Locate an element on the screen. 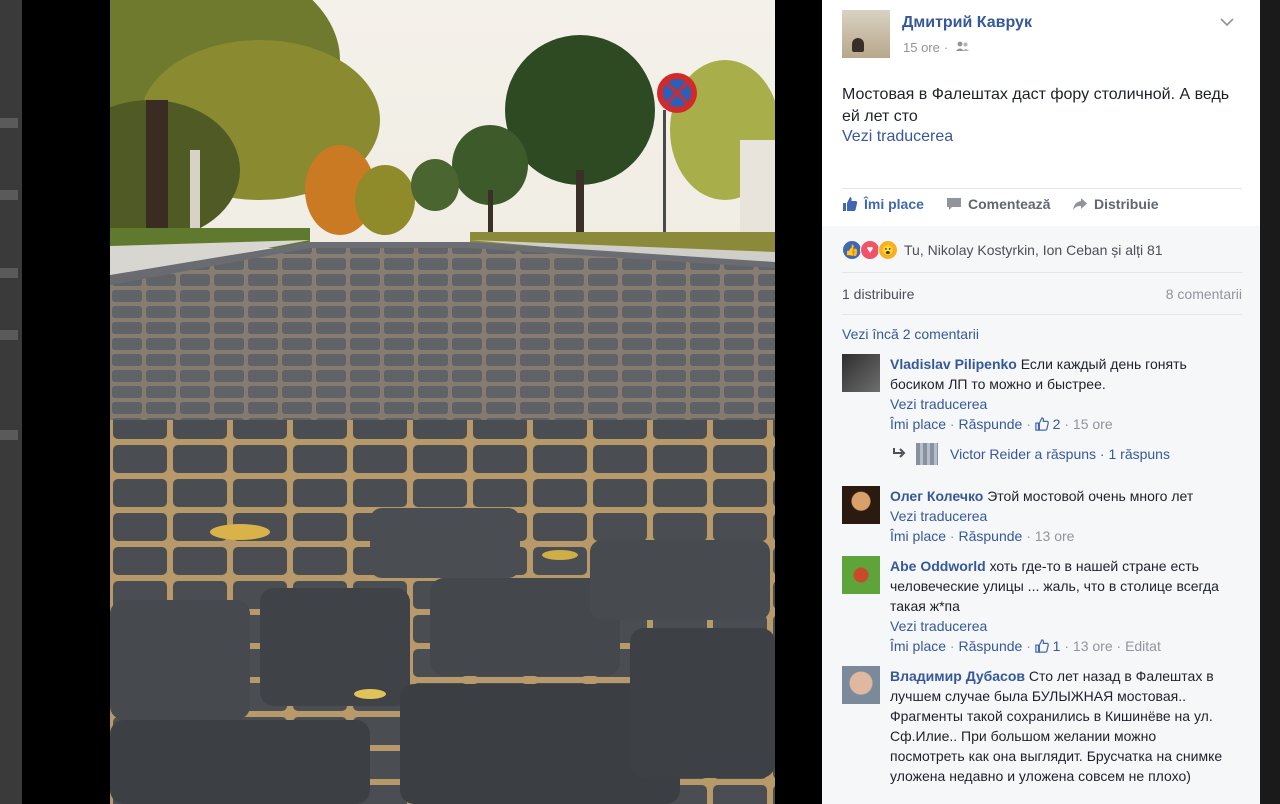  view-more-comments-link: Vezi încă 2 comentarii is located at coordinates (910, 334).